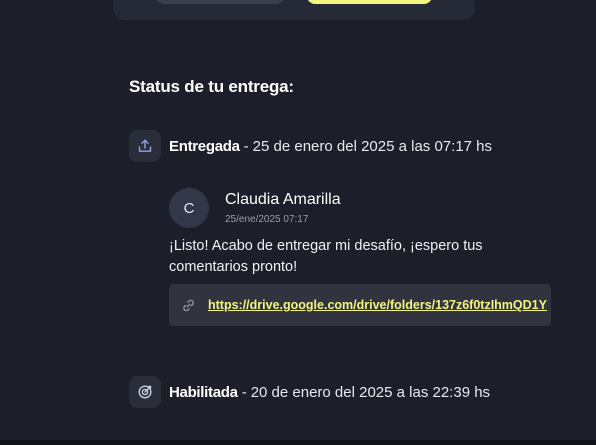  Describe the element at coordinates (189, 208) in the screenshot. I see `avatar: C` at that location.